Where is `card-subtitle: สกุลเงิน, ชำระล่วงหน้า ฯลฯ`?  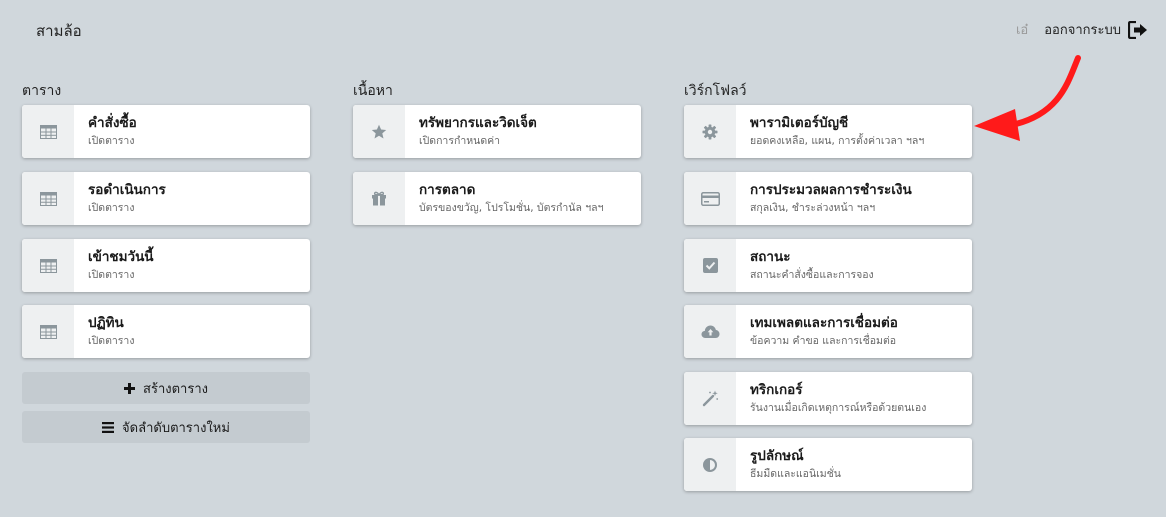
card-subtitle: สกุลเงิน, ชำระล่วงหน้า ฯลฯ is located at coordinates (813, 208).